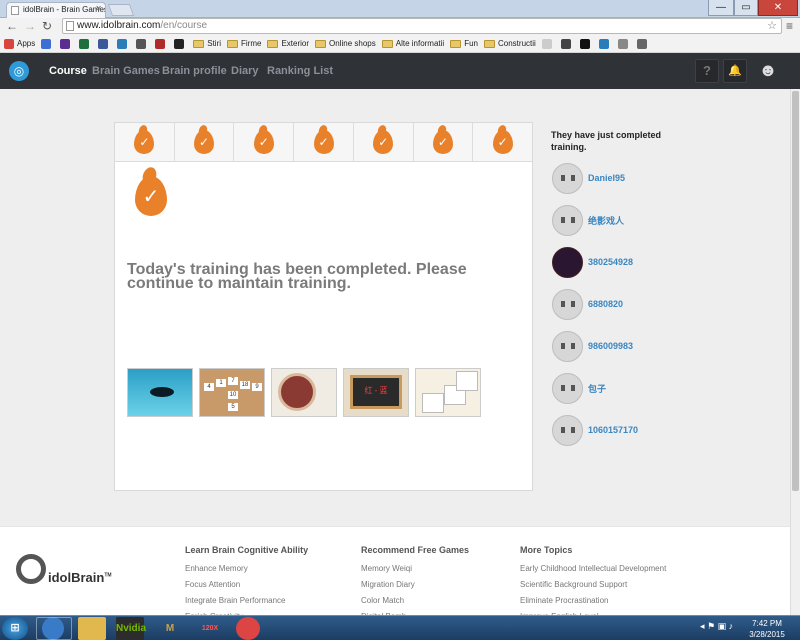 This screenshot has height=640, width=800. Describe the element at coordinates (131, 628) in the screenshot. I see `nvidia-taskbar-icon: Nvidia` at that location.